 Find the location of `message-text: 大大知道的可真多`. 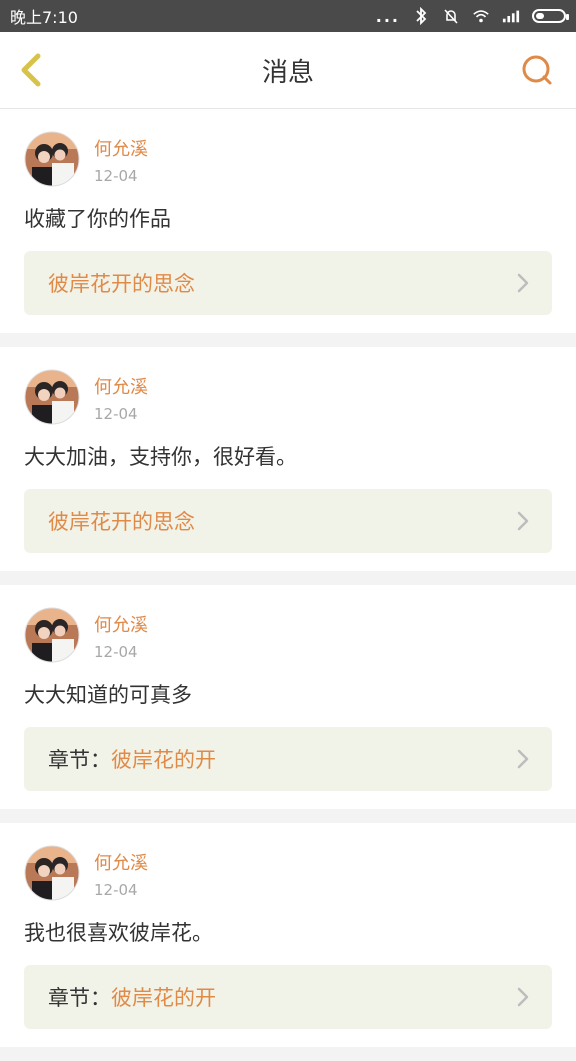

message-text: 大大知道的可真多 is located at coordinates (108, 695).